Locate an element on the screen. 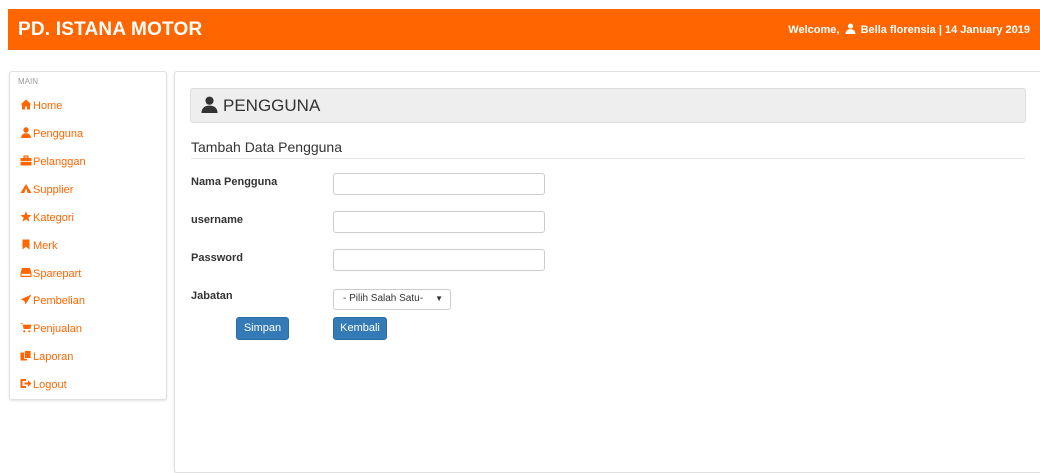  sidebar-item-laporan: Laporan is located at coordinates (46, 356).